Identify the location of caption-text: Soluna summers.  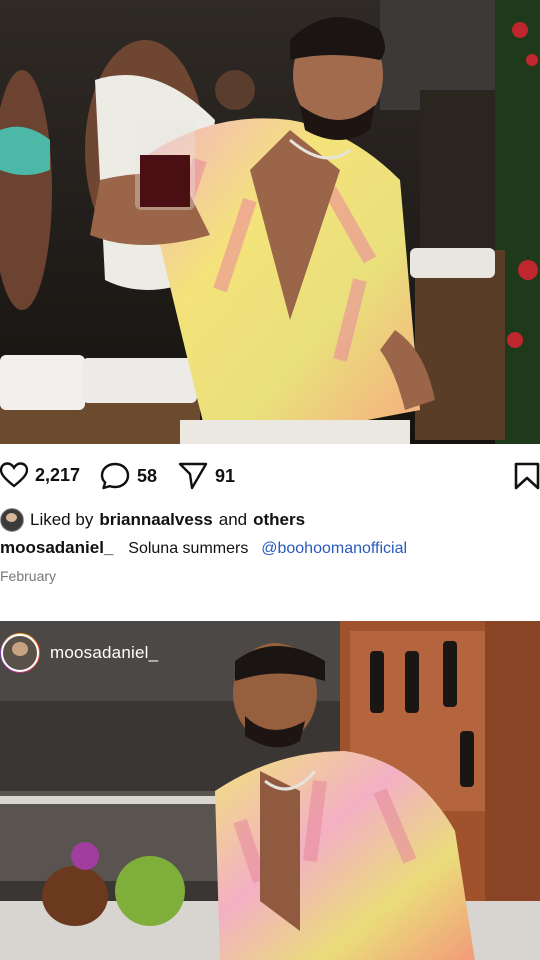
(188, 548).